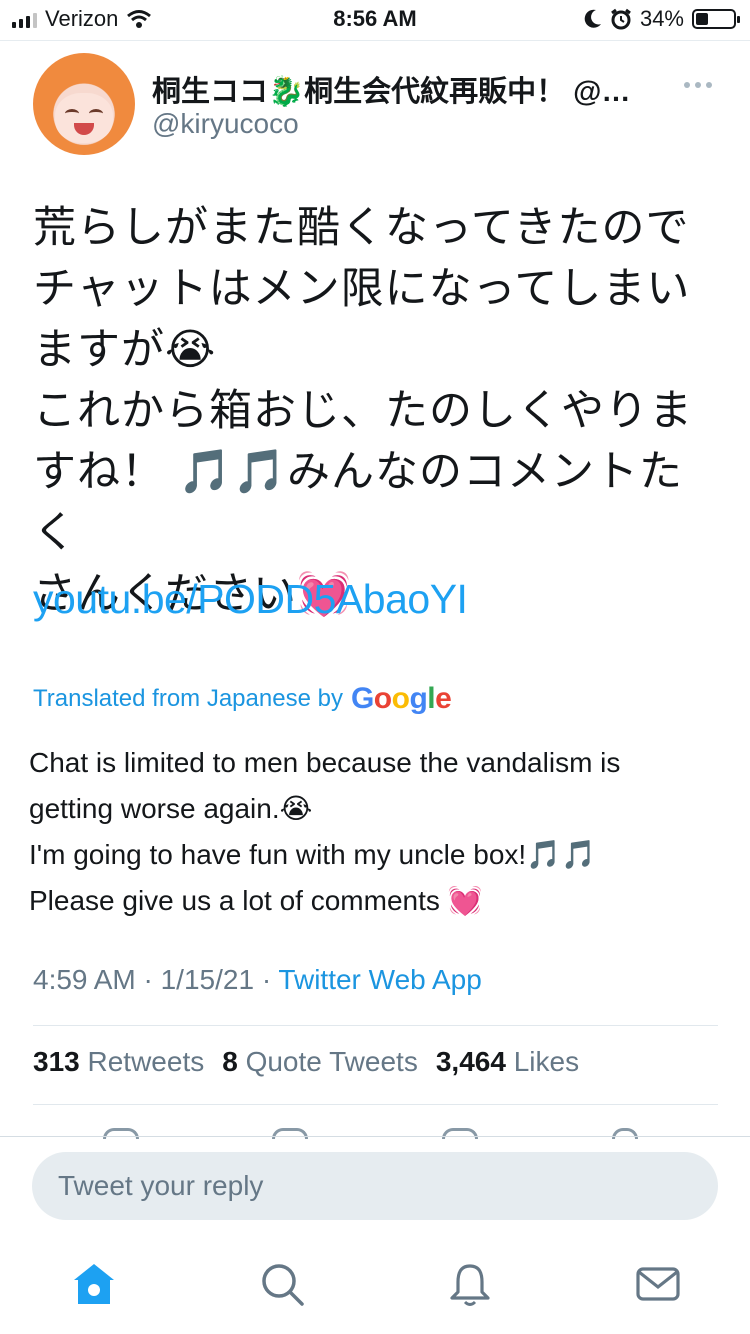 This screenshot has width=750, height=1334. Describe the element at coordinates (702, 19) in the screenshot. I see `battery-level` at that location.